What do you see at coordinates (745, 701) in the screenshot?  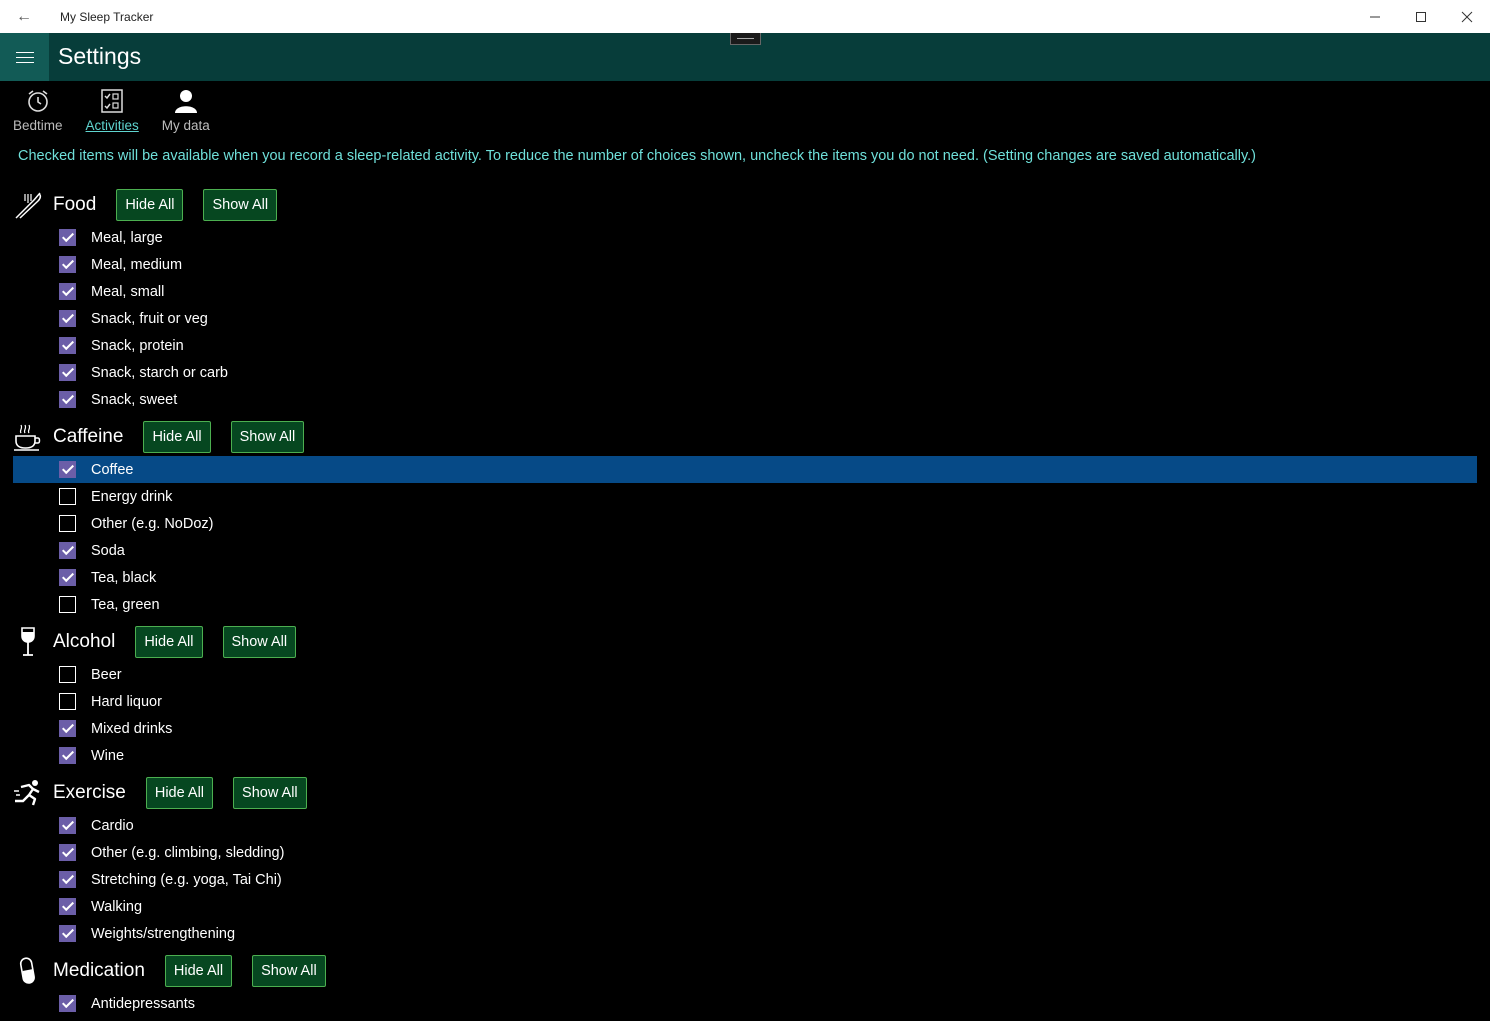 I see `list-item: Hard liquor` at bounding box center [745, 701].